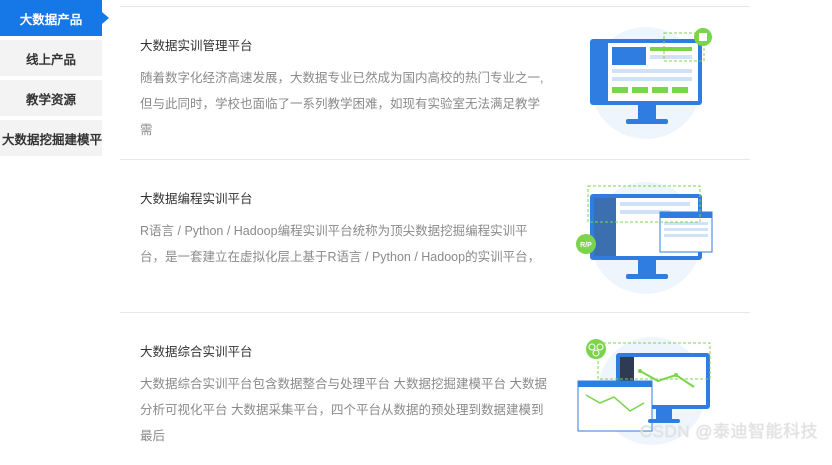  I want to click on sidebar-item-bigdata-products: 大数据产品, so click(54, 18).